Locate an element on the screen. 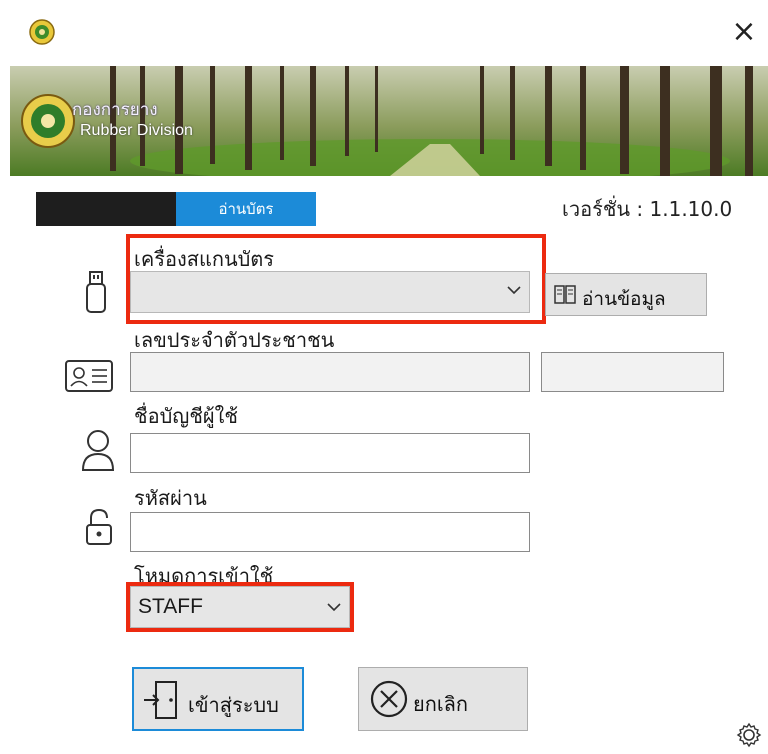 The image size is (768, 754). banner-title-thai: กองการยาง is located at coordinates (115, 109).